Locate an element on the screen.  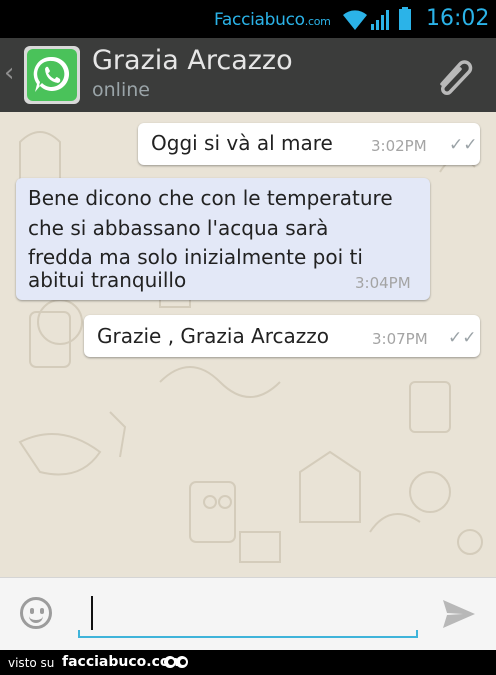
emoji-icon is located at coordinates (36, 613).